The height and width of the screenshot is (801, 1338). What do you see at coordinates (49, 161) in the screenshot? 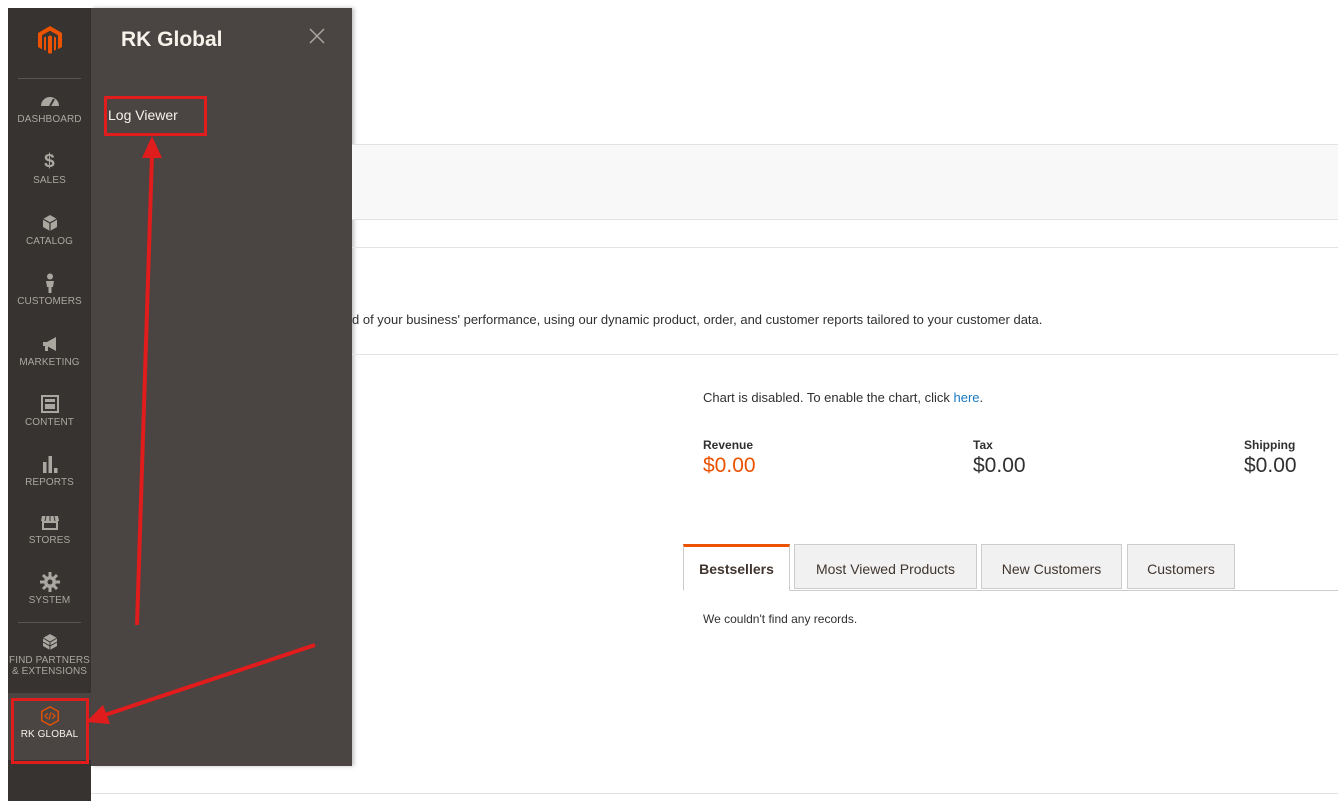
I see `dollar-icon: $` at bounding box center [49, 161].